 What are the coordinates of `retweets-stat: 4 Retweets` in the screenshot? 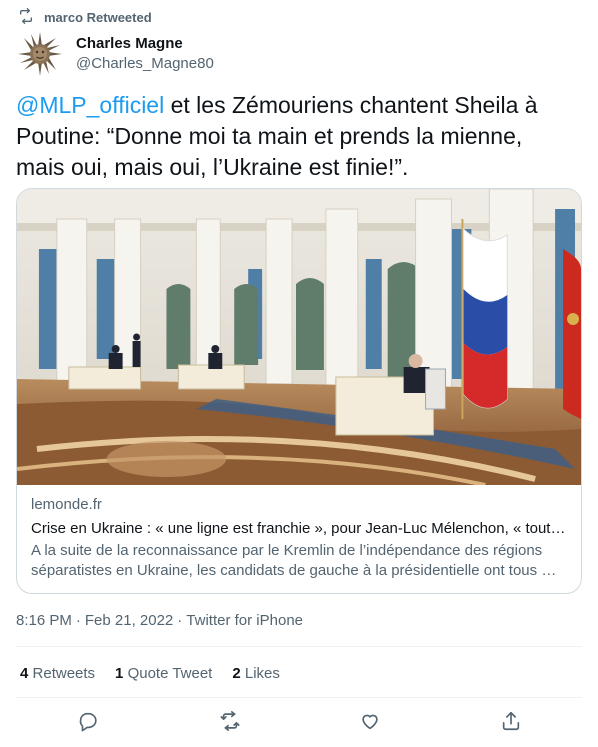 It's located at (57, 673).